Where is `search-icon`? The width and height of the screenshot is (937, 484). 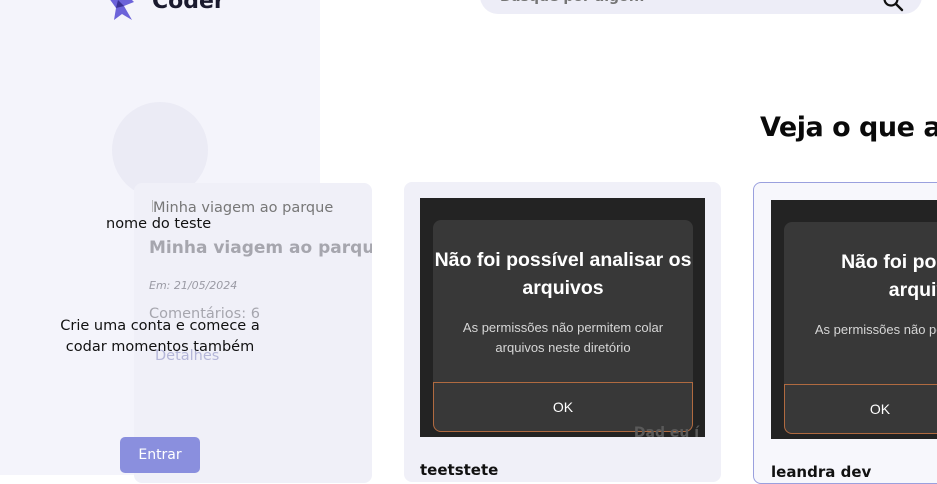
search-icon is located at coordinates (893, 6).